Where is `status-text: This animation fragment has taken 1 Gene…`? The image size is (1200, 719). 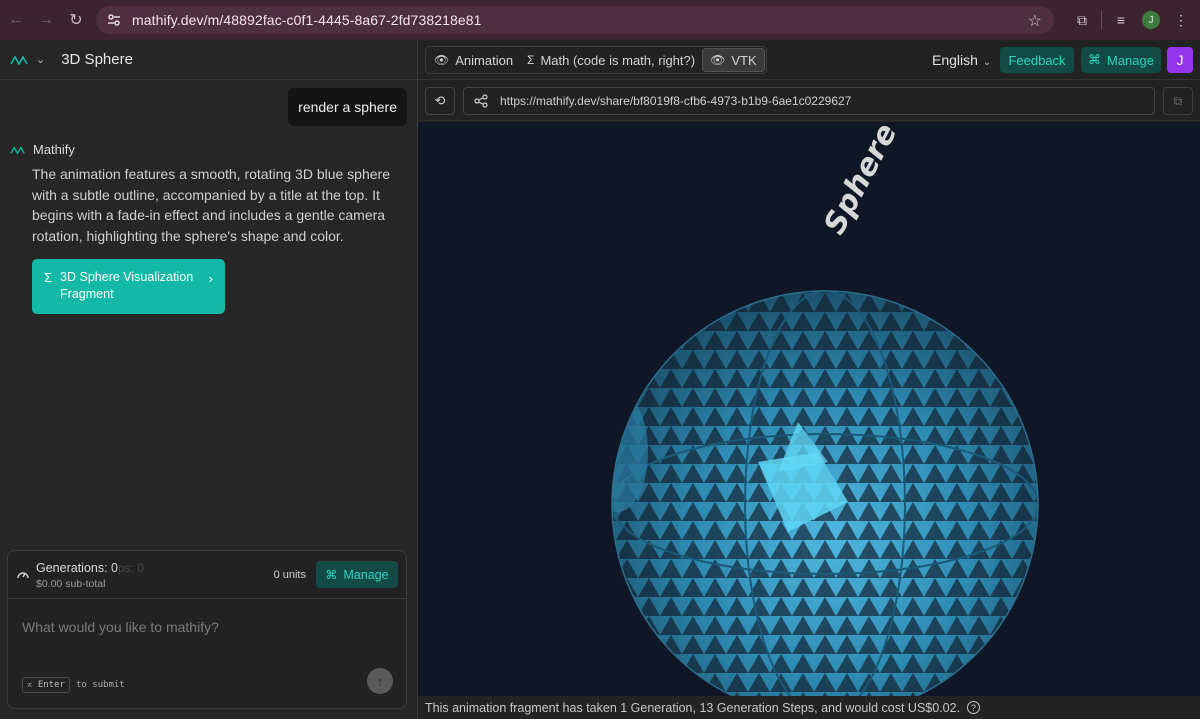 status-text: This animation fragment has taken 1 Gene… is located at coordinates (693, 707).